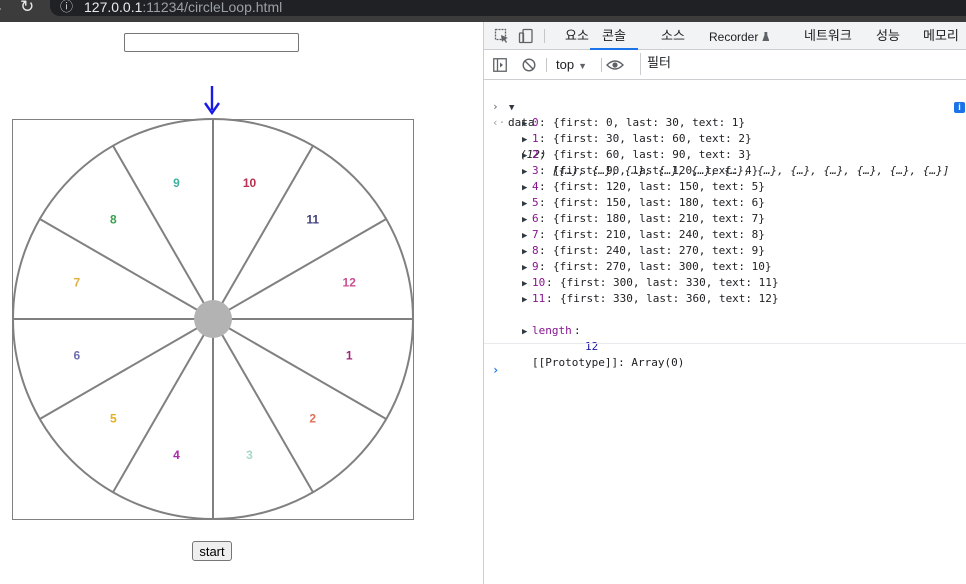 The width and height of the screenshot is (966, 584). I want to click on reload-icon: ↻, so click(27, 7).